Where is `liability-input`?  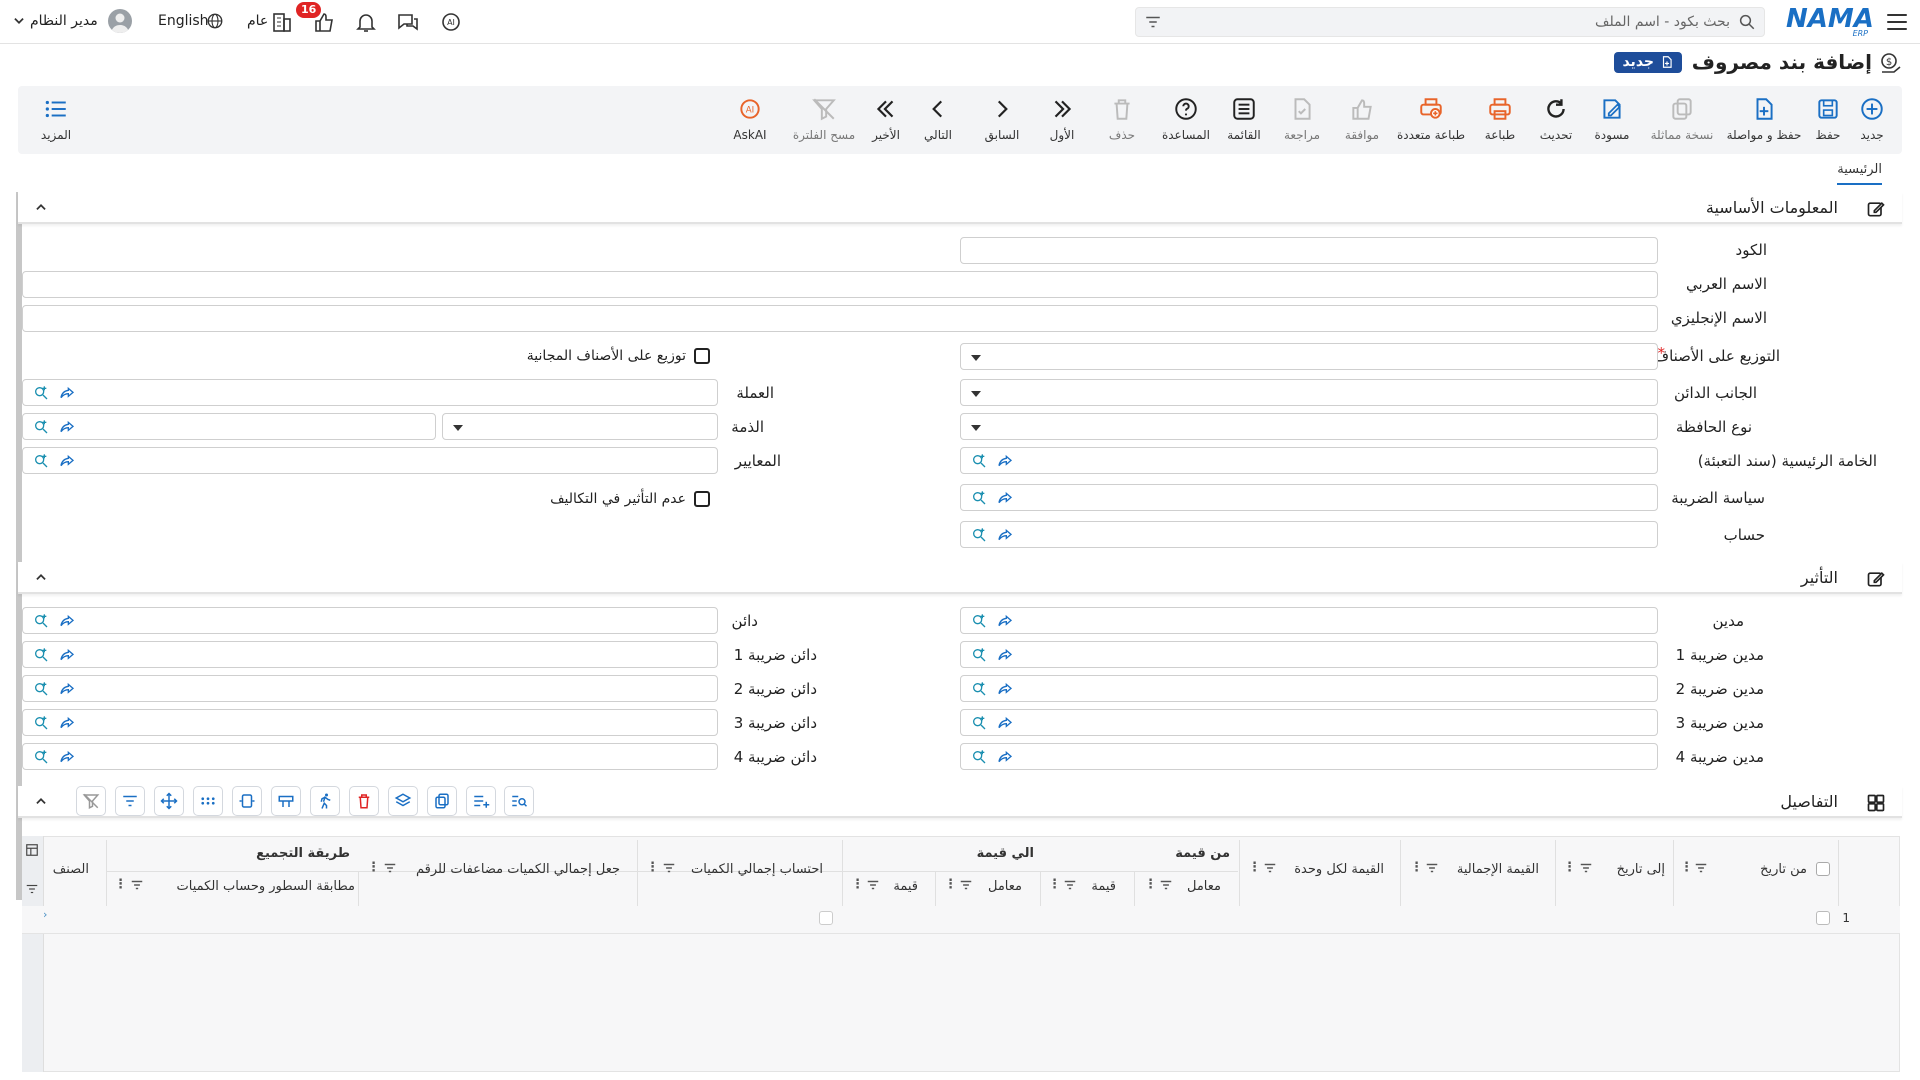
liability-input is located at coordinates (229, 426).